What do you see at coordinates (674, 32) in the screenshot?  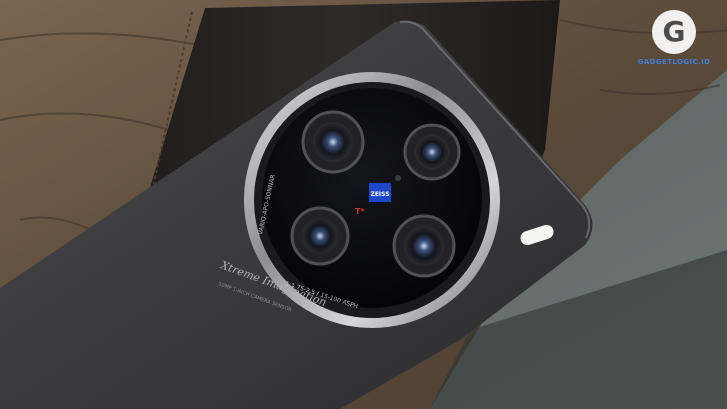 I see `watermark-logo-badge: G` at bounding box center [674, 32].